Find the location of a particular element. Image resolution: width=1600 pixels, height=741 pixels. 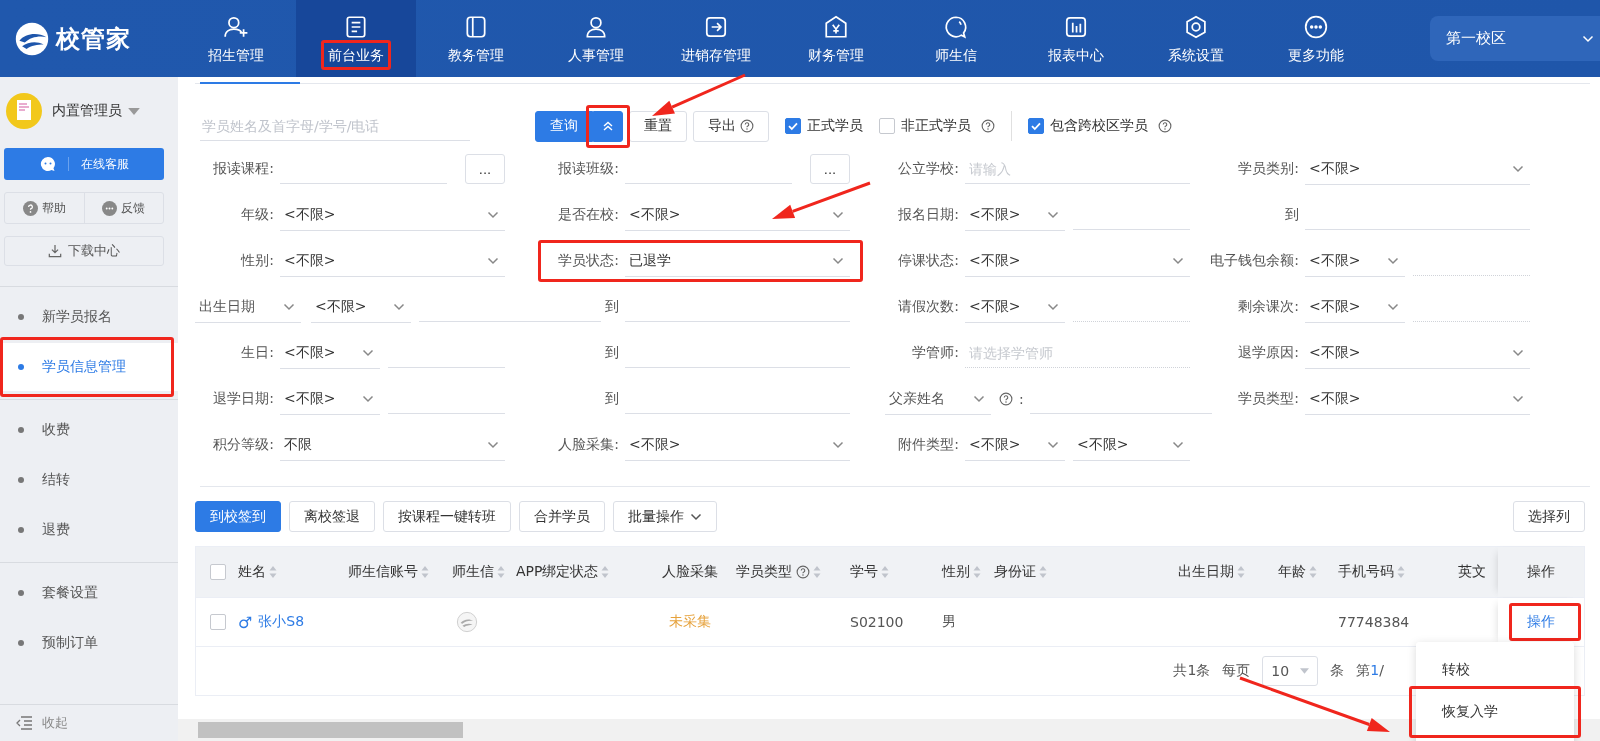

column-header: 学员类型 is located at coordinates (764, 572).